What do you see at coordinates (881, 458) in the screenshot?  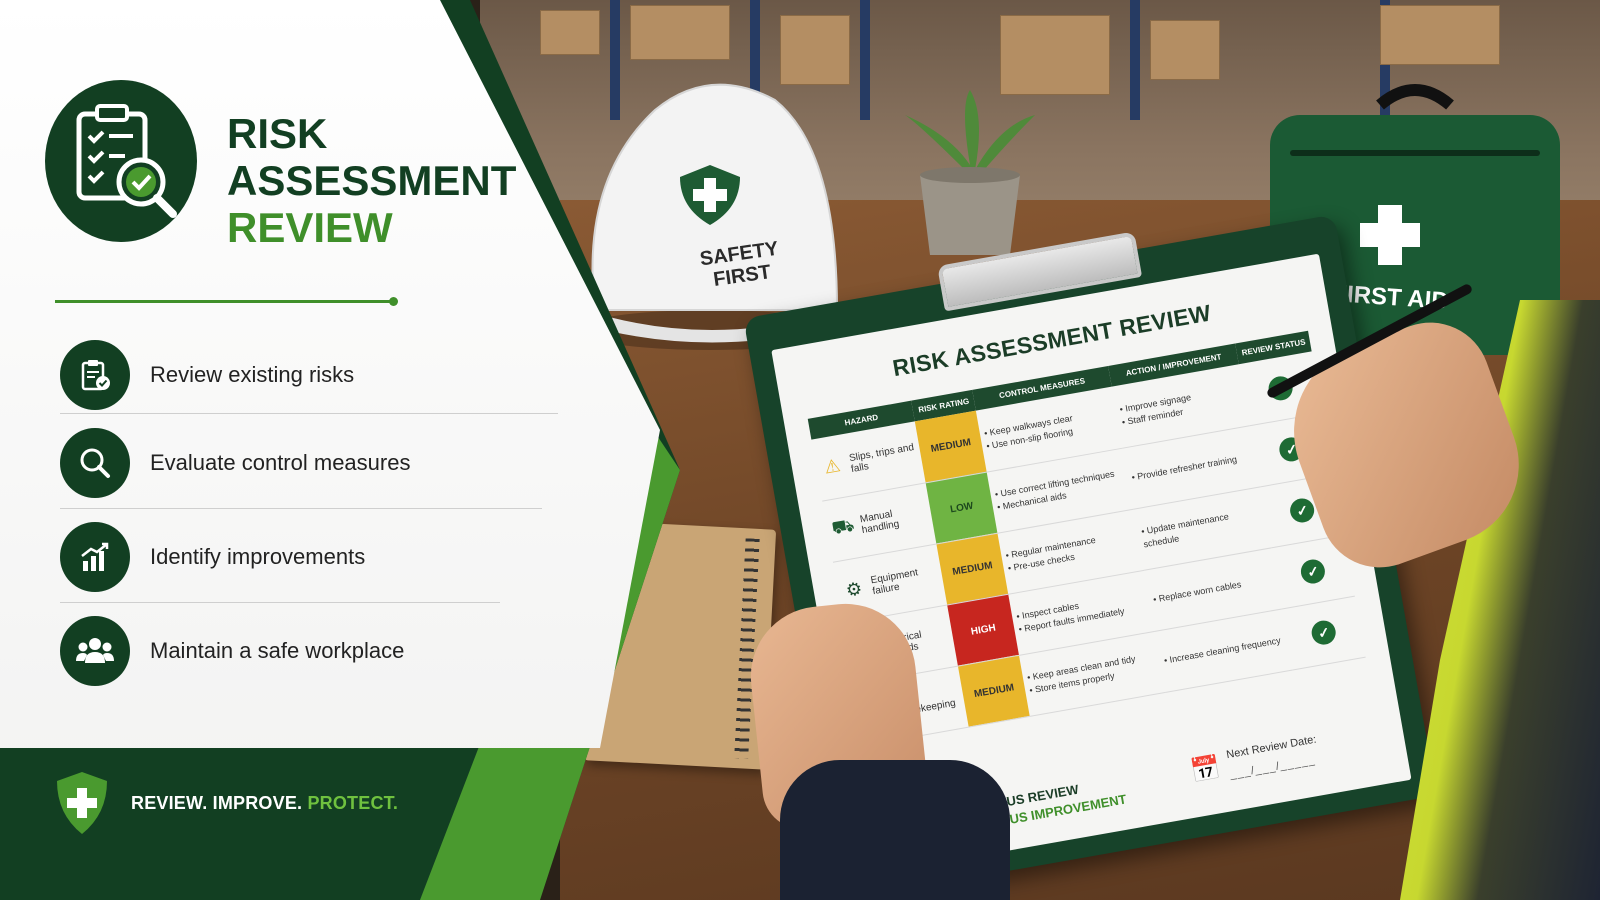 I see `hazard-name: Slips, trips and falls` at bounding box center [881, 458].